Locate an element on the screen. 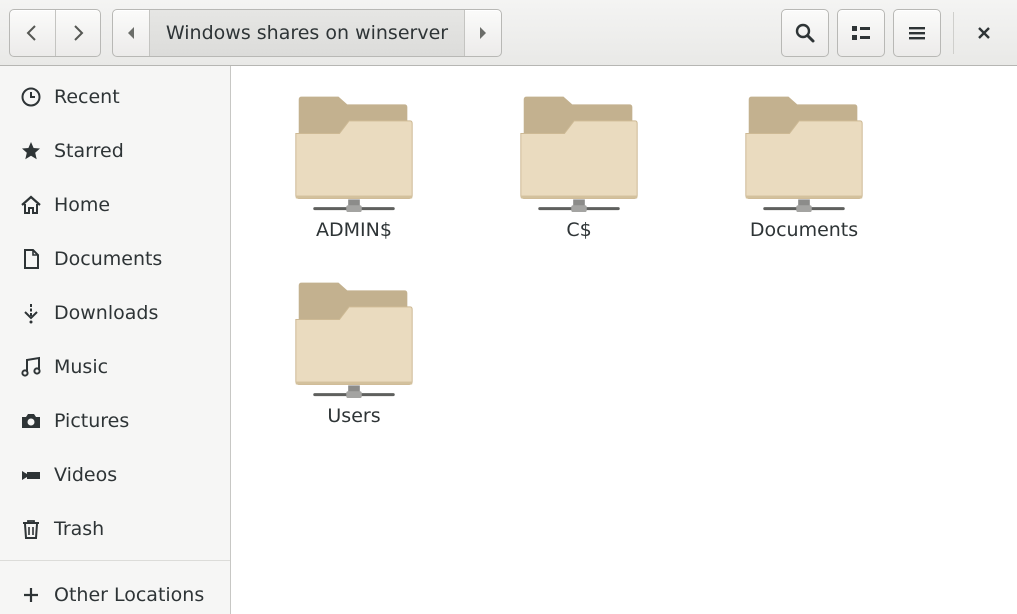 This screenshot has width=1017, height=614. close-icon is located at coordinates (984, 33).